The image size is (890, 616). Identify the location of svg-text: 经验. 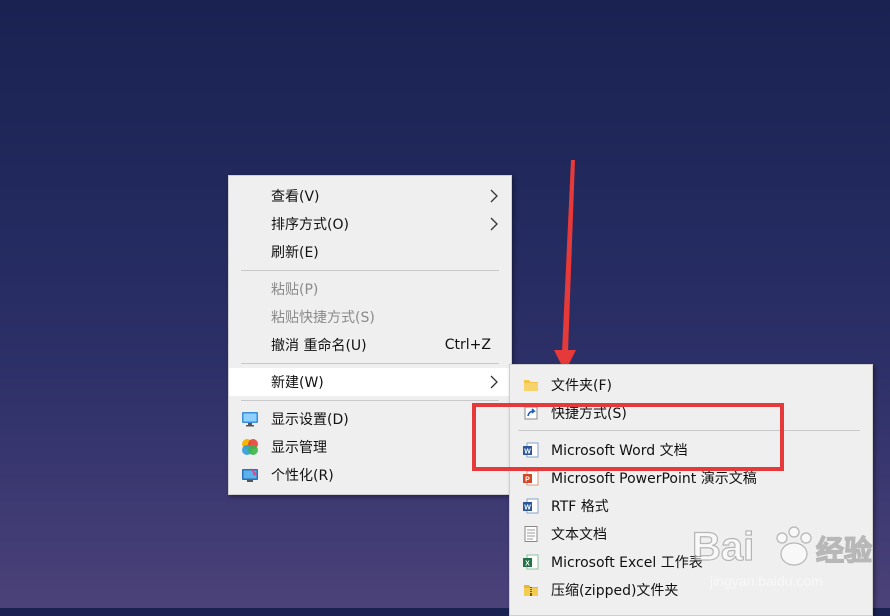
(844, 550).